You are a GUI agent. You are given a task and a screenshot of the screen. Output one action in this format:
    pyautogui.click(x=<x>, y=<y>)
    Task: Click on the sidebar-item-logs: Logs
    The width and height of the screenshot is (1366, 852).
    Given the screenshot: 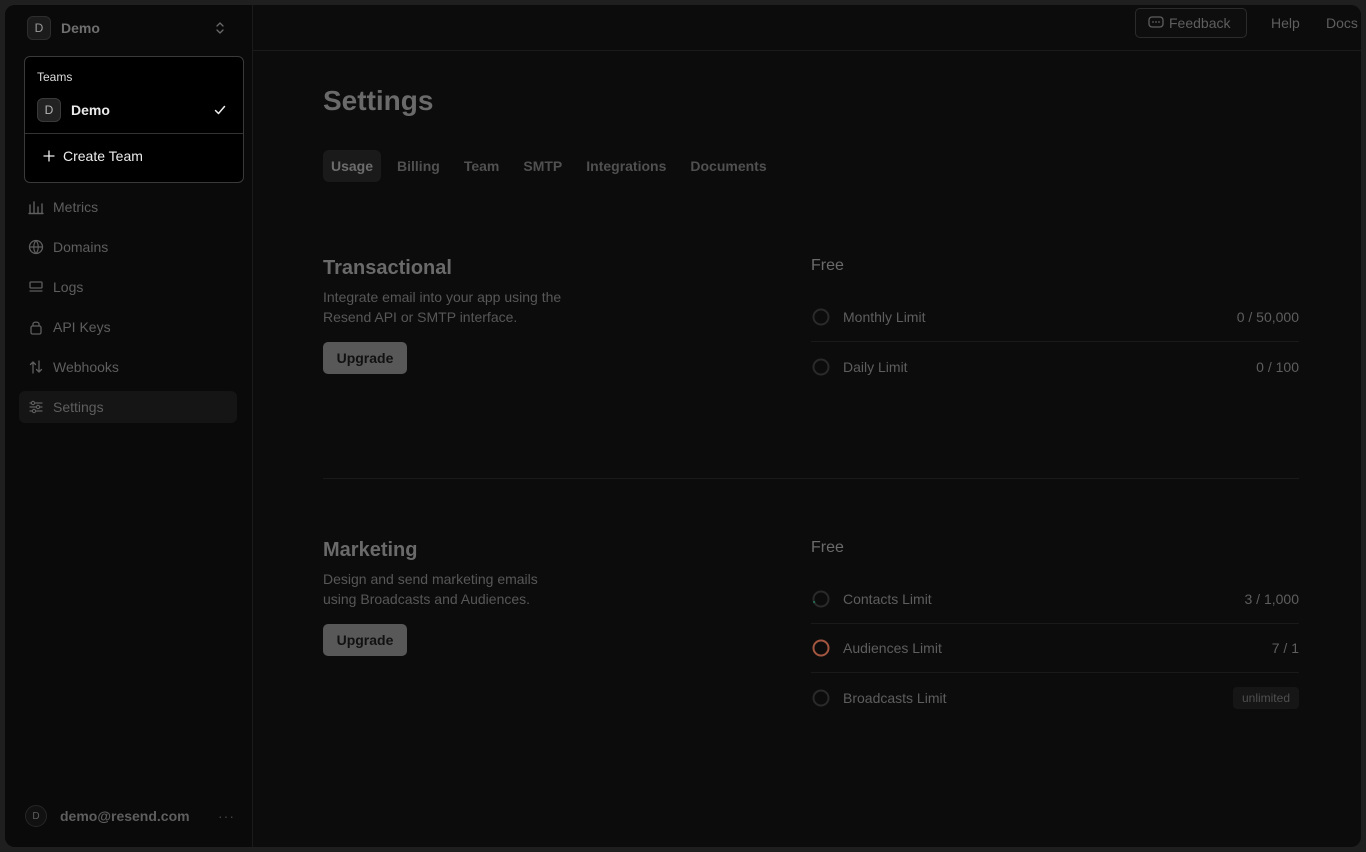 What is the action you would take?
    pyautogui.click(x=128, y=287)
    